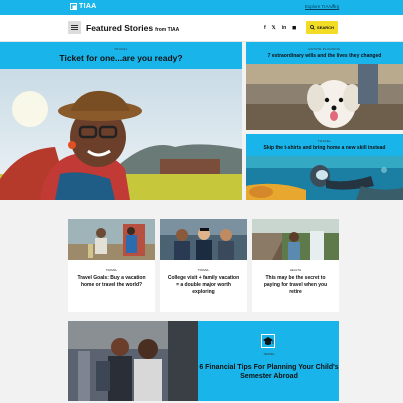 Image resolution: width=403 pixels, height=403 pixels. I want to click on hero-title: Ticket for one...are you ready?, so click(121, 58).